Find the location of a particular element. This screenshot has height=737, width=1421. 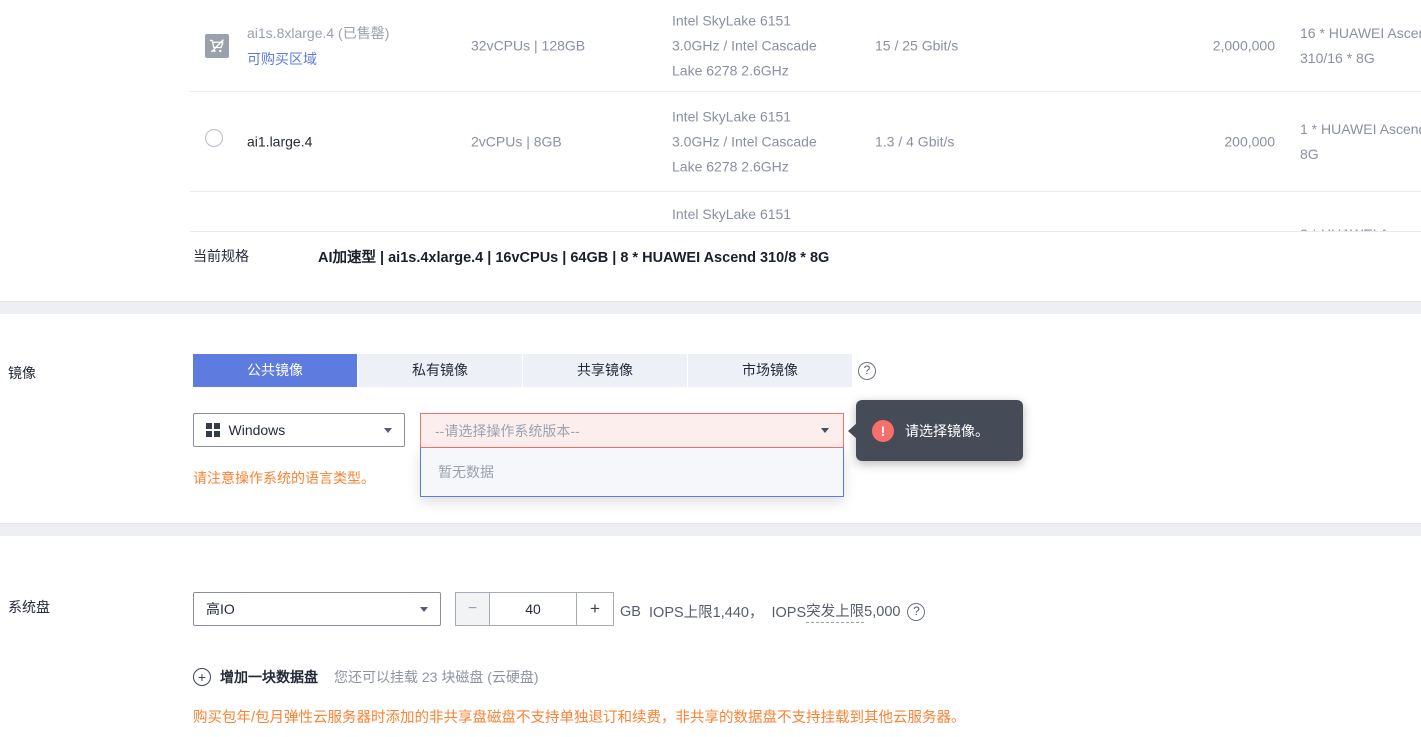

flavor-accelerator: 1 * HUAWEI Ascend 310/1 * 8G is located at coordinates (1360, 141).